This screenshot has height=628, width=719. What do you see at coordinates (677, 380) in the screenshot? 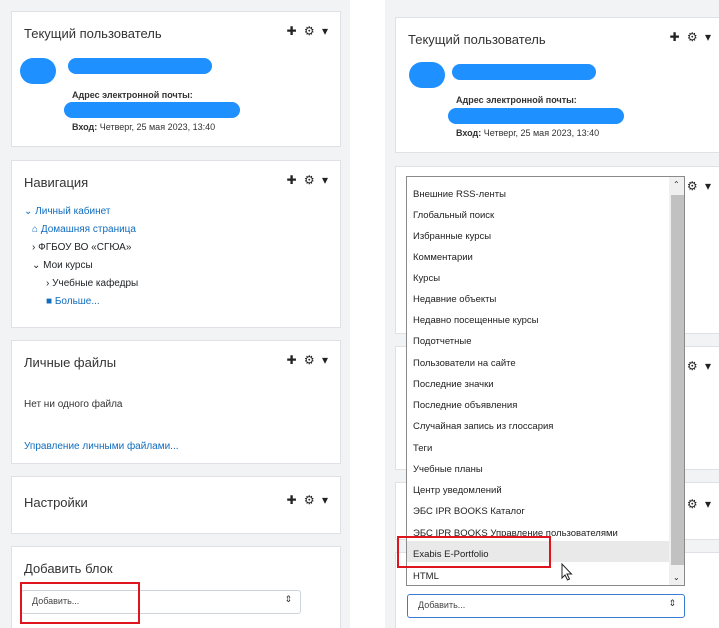
I see `scrollbar-thumb` at bounding box center [677, 380].